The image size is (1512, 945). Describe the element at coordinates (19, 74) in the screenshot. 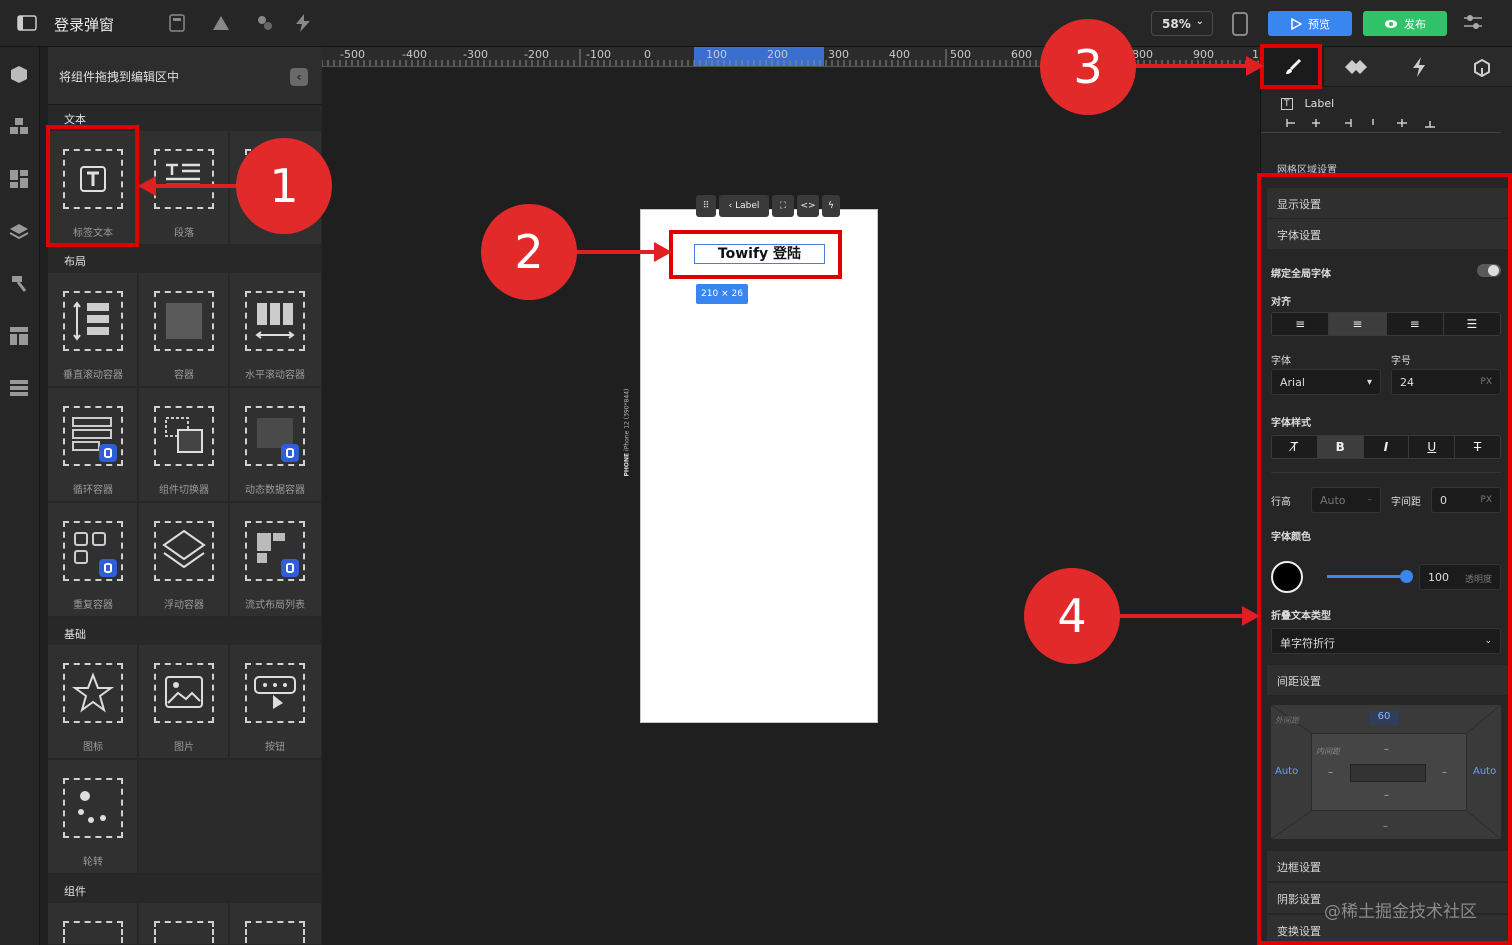

I see `cube-icon` at that location.